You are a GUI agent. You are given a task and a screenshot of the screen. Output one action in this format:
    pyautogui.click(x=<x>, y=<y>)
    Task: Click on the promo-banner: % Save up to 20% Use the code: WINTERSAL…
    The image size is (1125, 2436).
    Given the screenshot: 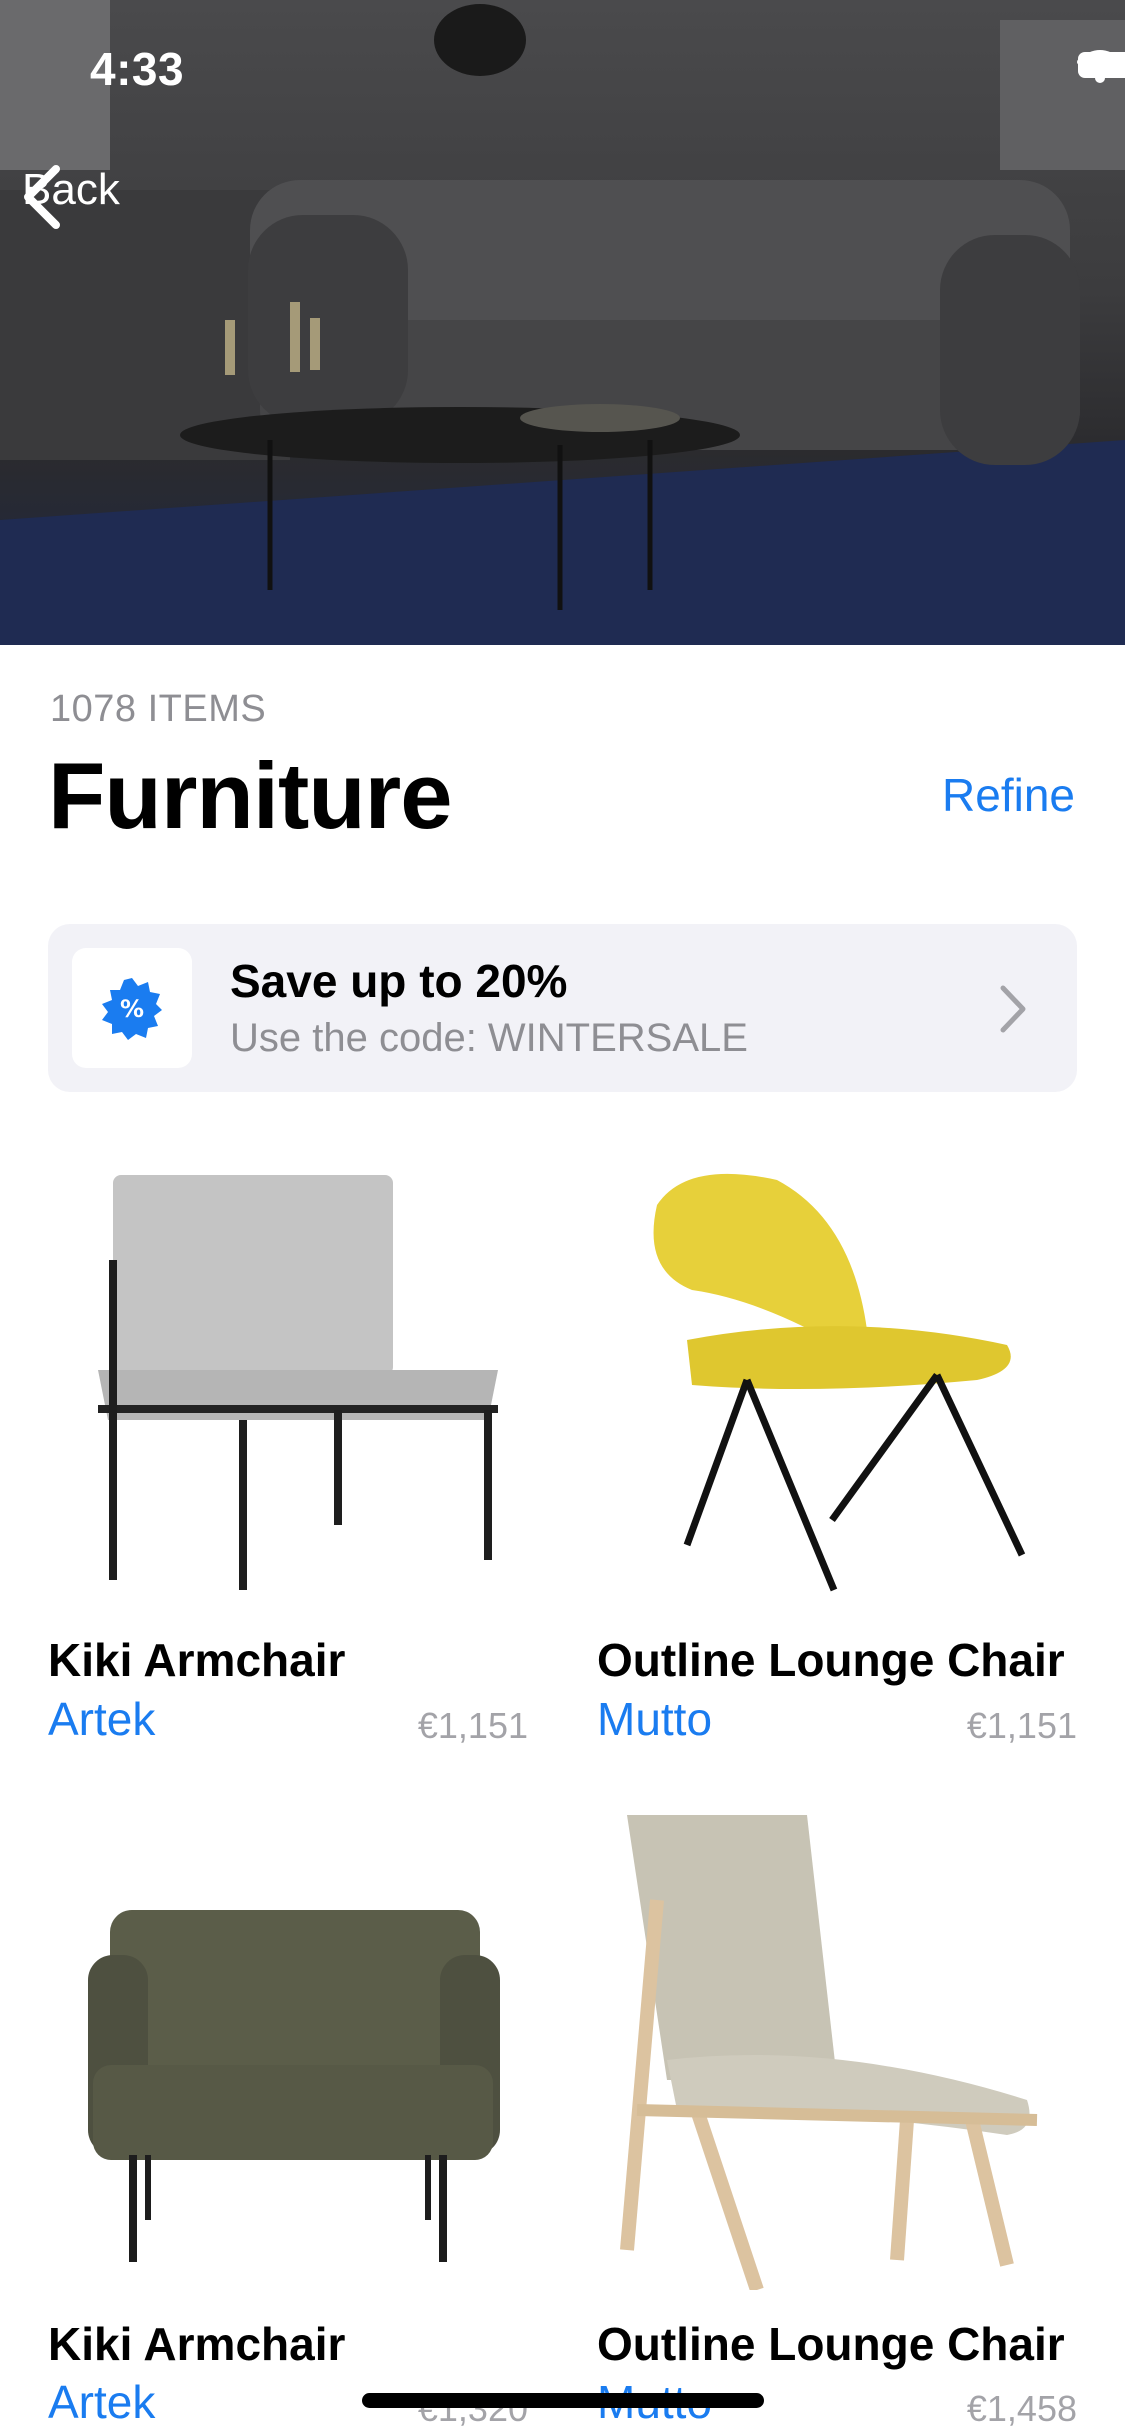 What is the action you would take?
    pyautogui.click(x=562, y=1008)
    